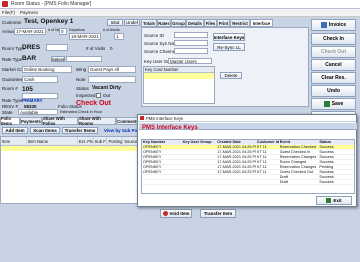 This screenshot has height=262, width=360. I want to click on source-id-field, so click(191, 35).